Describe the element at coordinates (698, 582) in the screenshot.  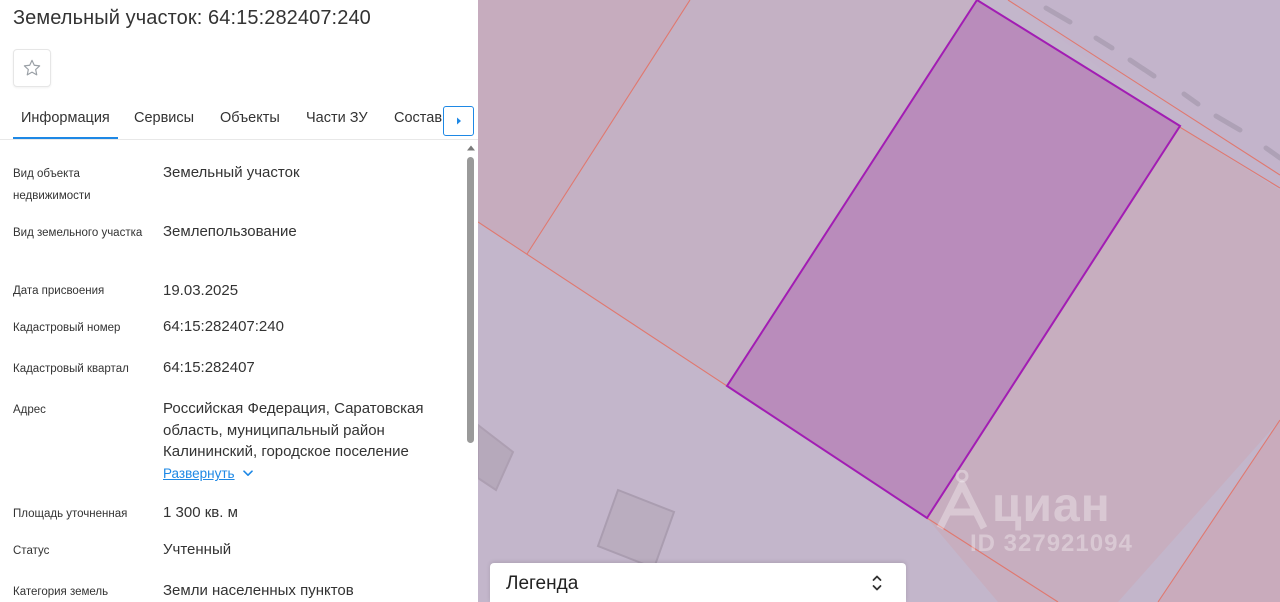
I see `legend-toggle: Легенда` at that location.